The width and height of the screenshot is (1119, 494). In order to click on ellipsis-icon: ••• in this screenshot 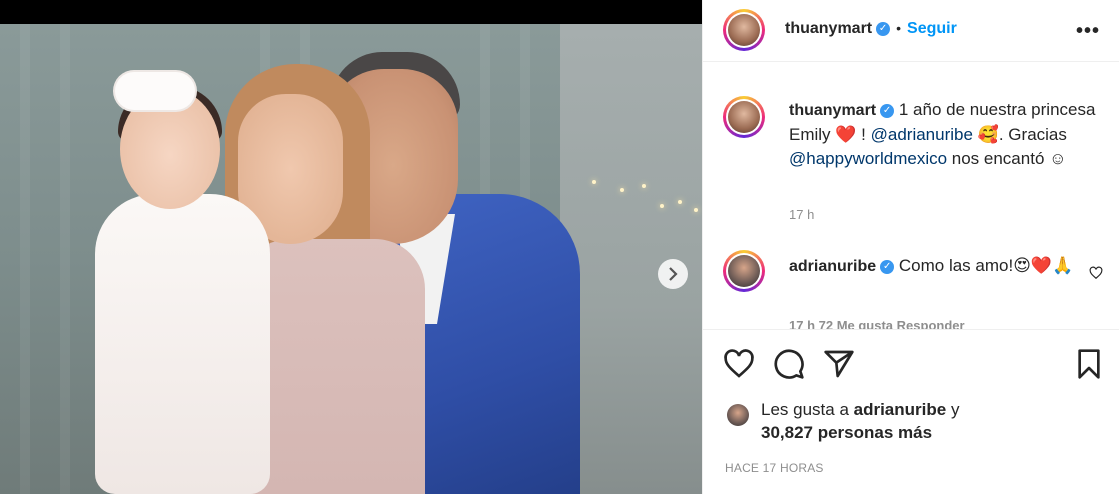, I will do `click(1088, 31)`.